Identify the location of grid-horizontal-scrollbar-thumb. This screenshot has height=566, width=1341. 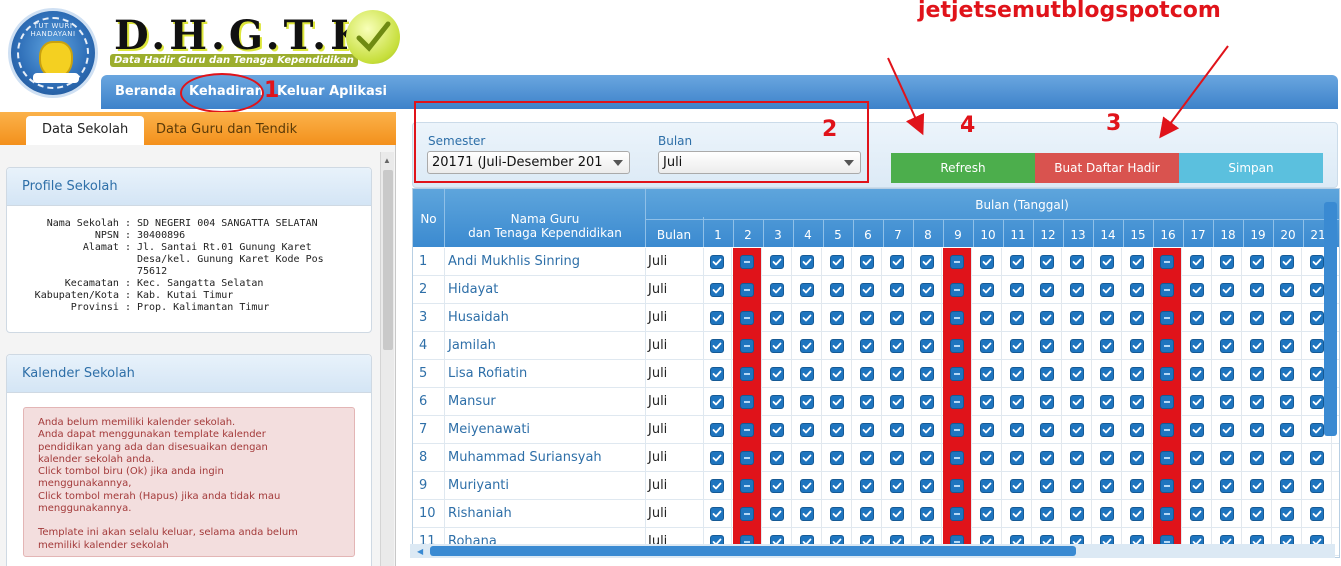
(753, 551).